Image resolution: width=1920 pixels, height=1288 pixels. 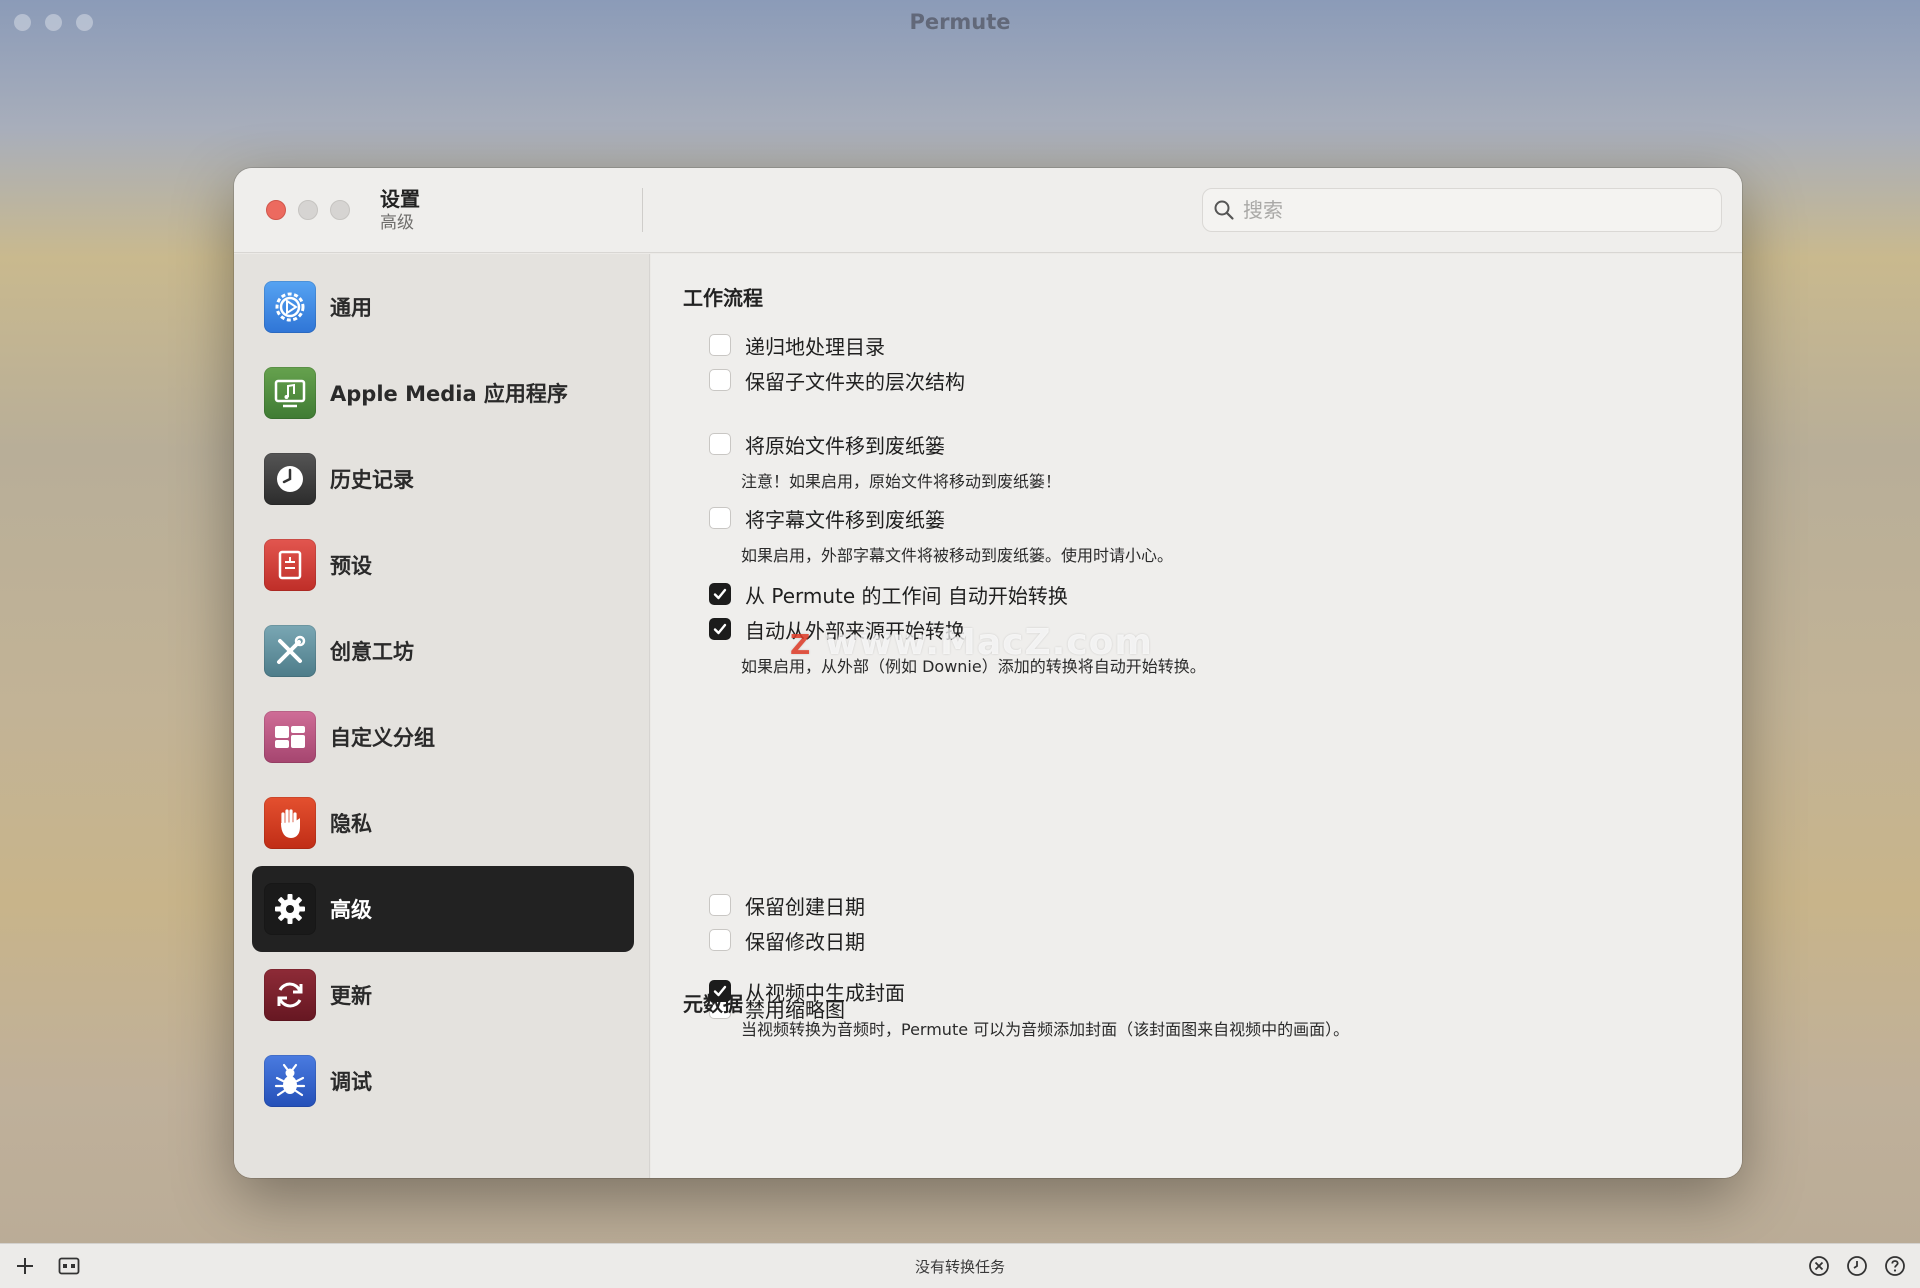 I want to click on settings-header: 设置 高级, so click(x=988, y=210).